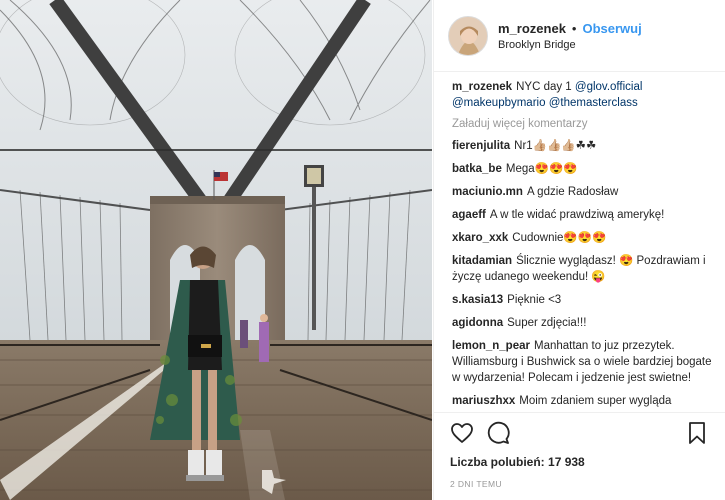 The width and height of the screenshot is (725, 500). I want to click on comment-username: fierenjulita, so click(481, 146).